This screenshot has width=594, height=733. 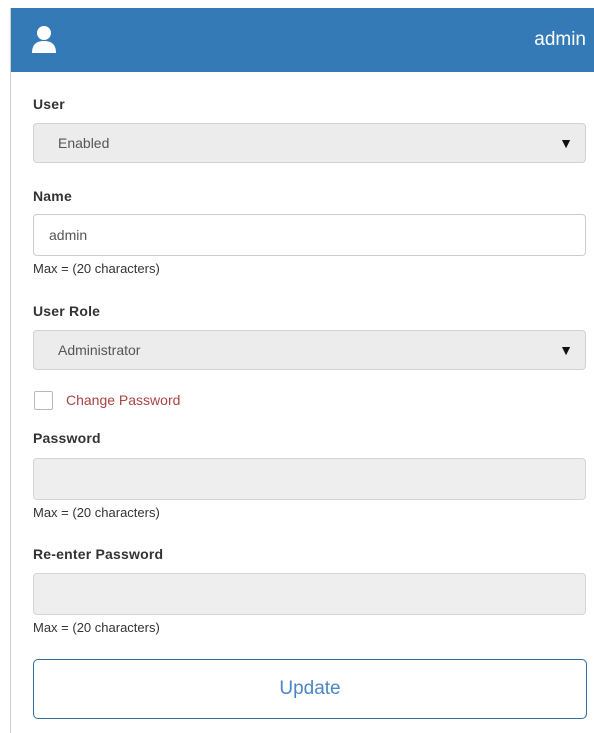 What do you see at coordinates (43, 400) in the screenshot?
I see `change-password-checkbox` at bounding box center [43, 400].